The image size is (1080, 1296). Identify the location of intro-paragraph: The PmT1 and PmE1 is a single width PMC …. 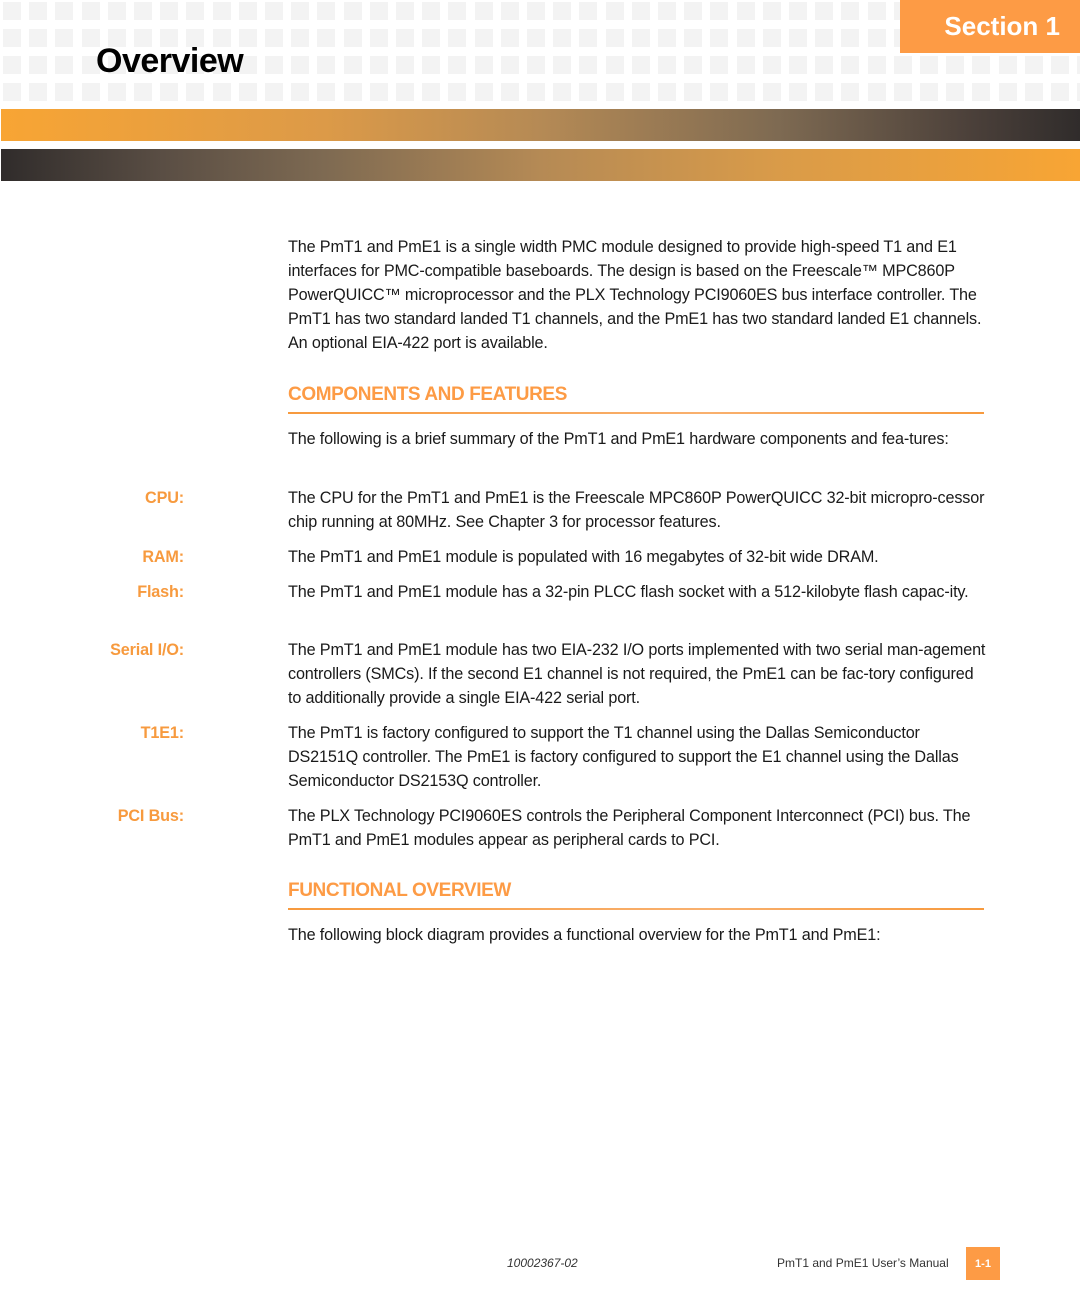
(635, 295).